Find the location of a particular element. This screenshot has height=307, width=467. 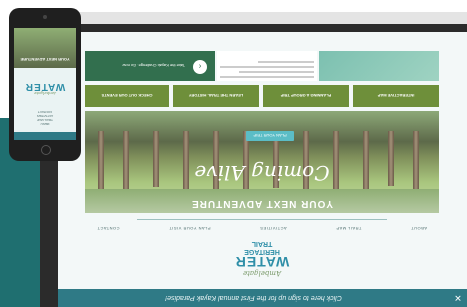

quick-link-label: LEARN THE TRAIL HISTORY is located at coordinates (216, 96).